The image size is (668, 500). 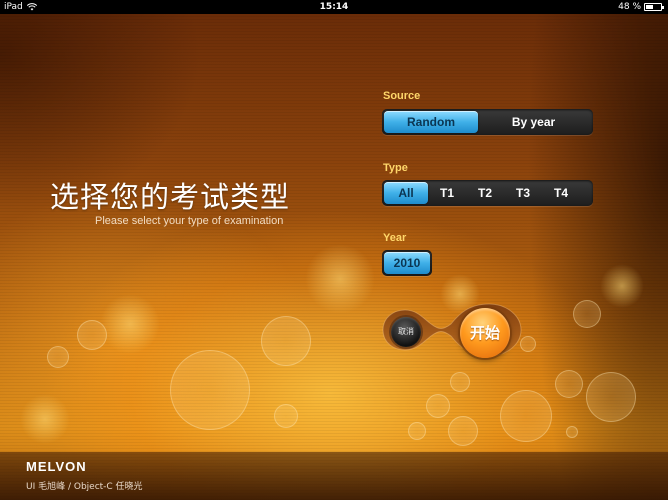 I want to click on type-t4-button: T4, so click(x=561, y=193).